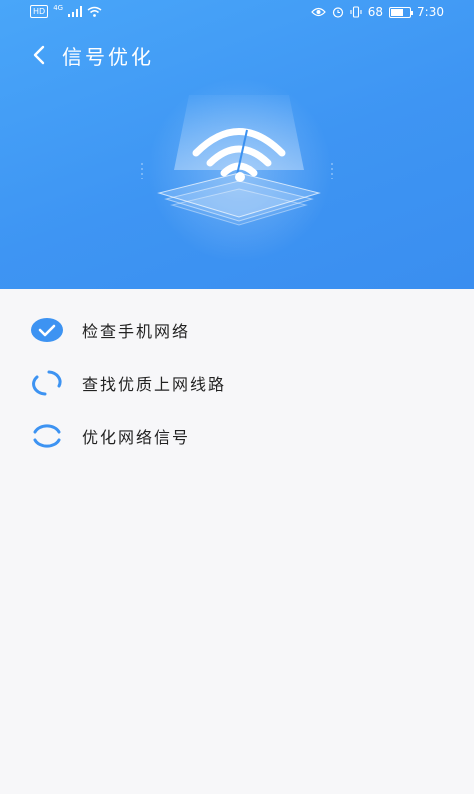 The width and height of the screenshot is (474, 794). I want to click on step-label: 查找优质上网线路, so click(154, 384).